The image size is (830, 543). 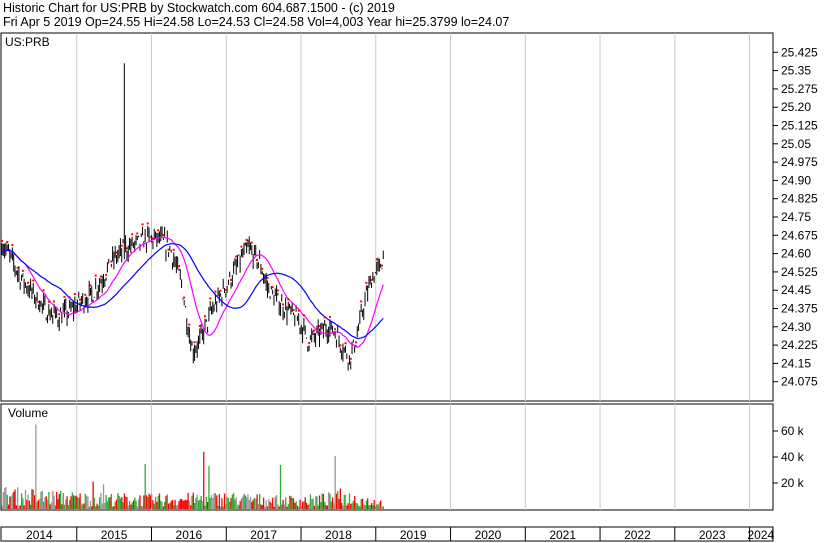 What do you see at coordinates (27, 42) in the screenshot?
I see `symbol-label: US:PRB` at bounding box center [27, 42].